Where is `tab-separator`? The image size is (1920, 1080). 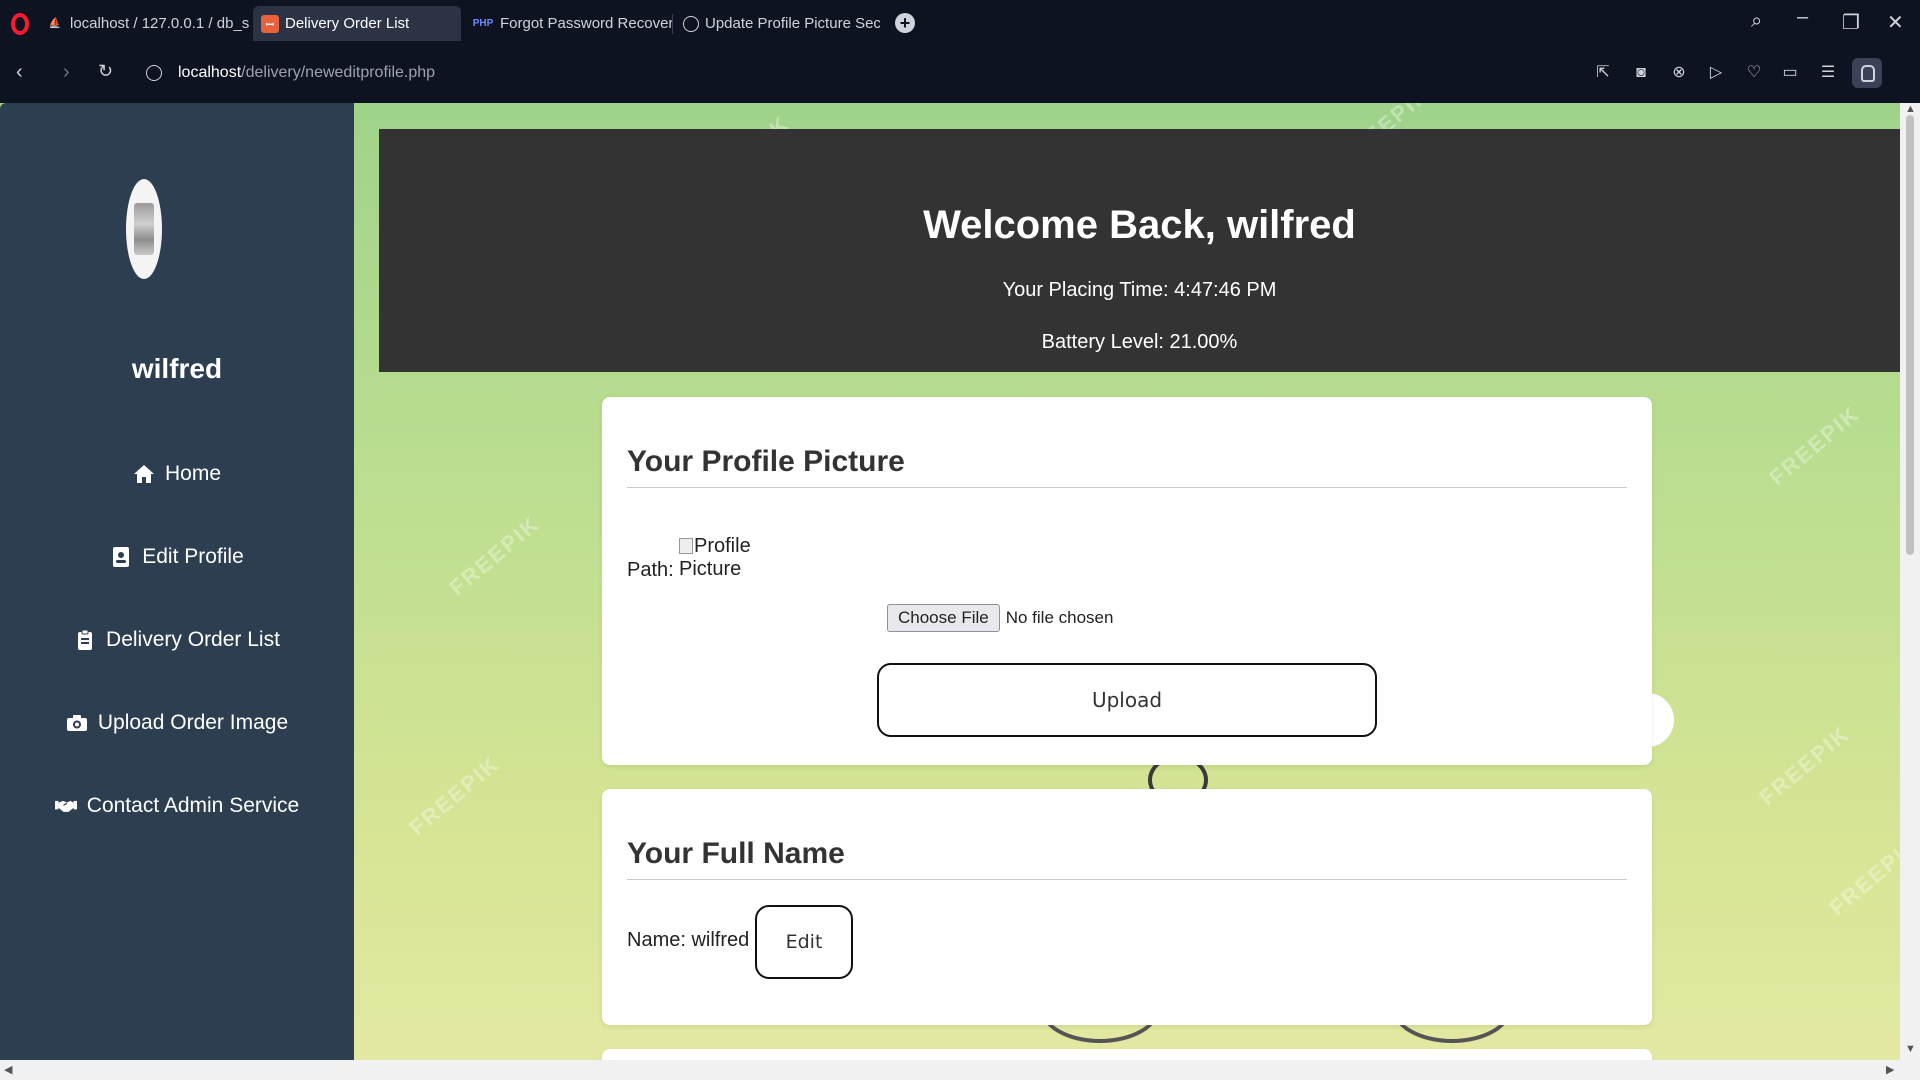 tab-separator is located at coordinates (672, 24).